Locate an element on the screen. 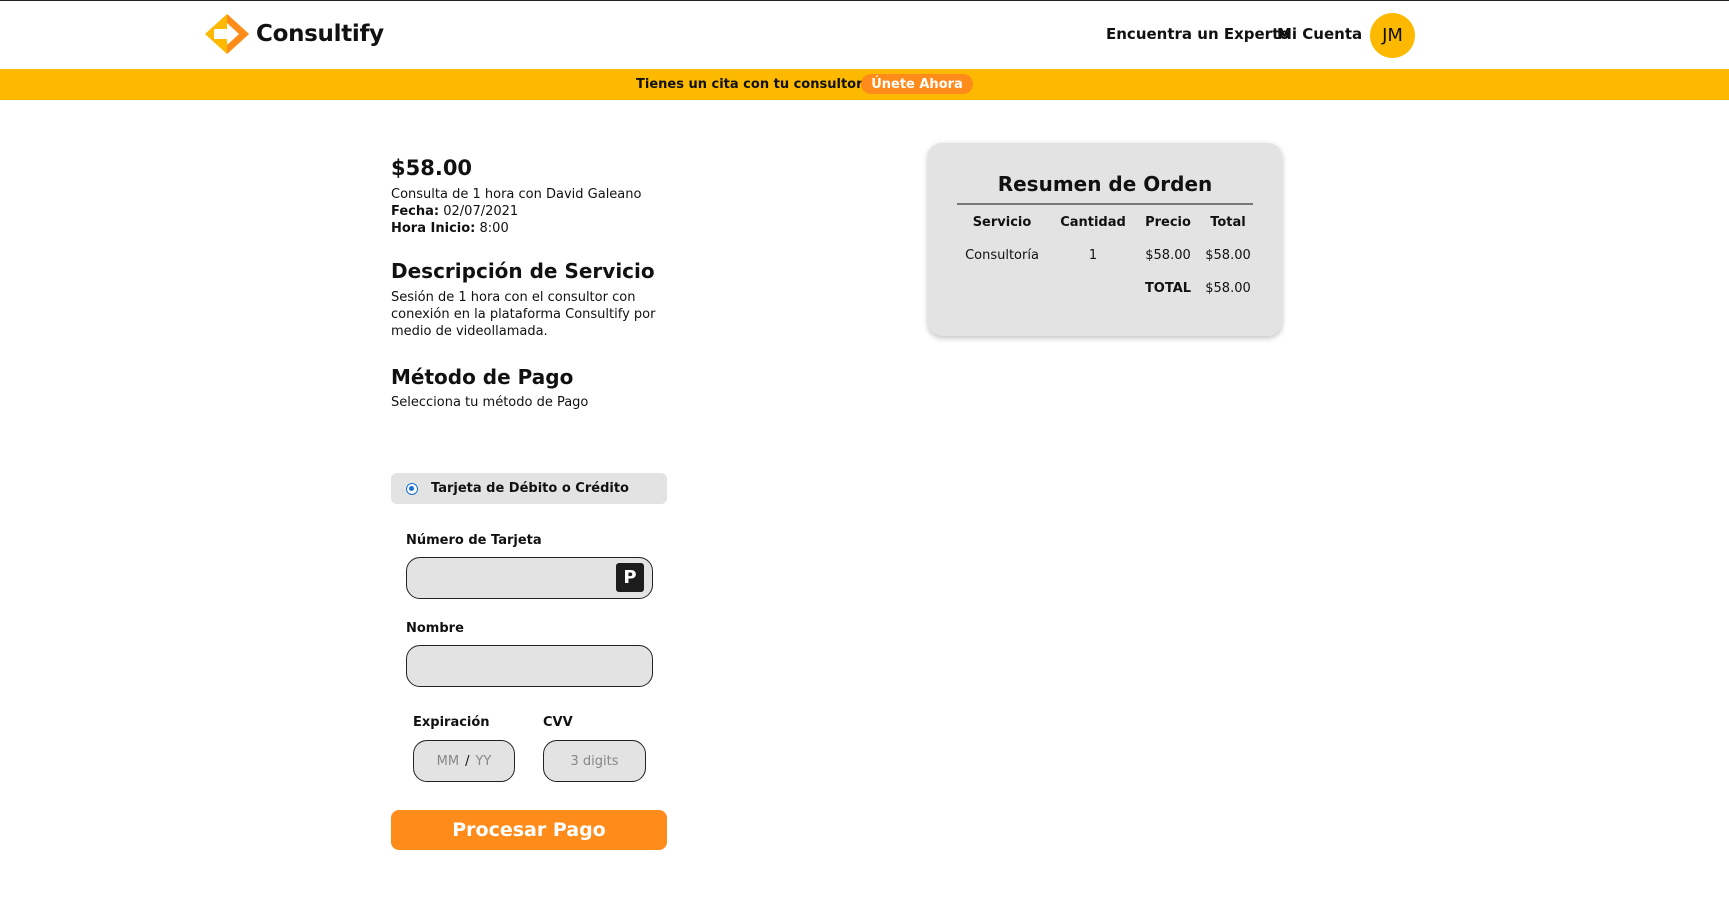 This screenshot has width=1729, height=909. nav-my-account: Mi Cuenta is located at coordinates (1319, 34).